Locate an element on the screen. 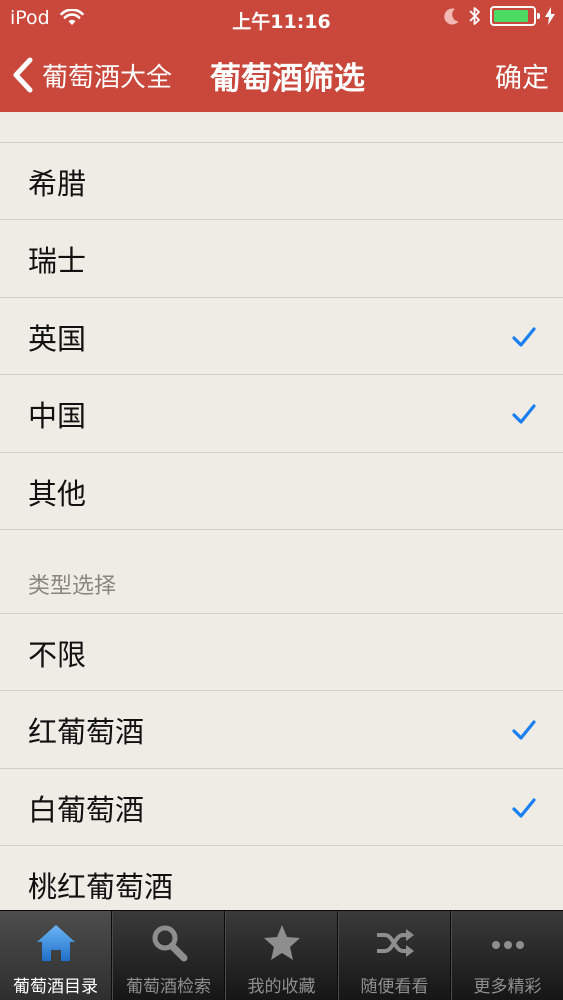 This screenshot has height=1000, width=563. type-row-label: 不限 is located at coordinates (57, 654).